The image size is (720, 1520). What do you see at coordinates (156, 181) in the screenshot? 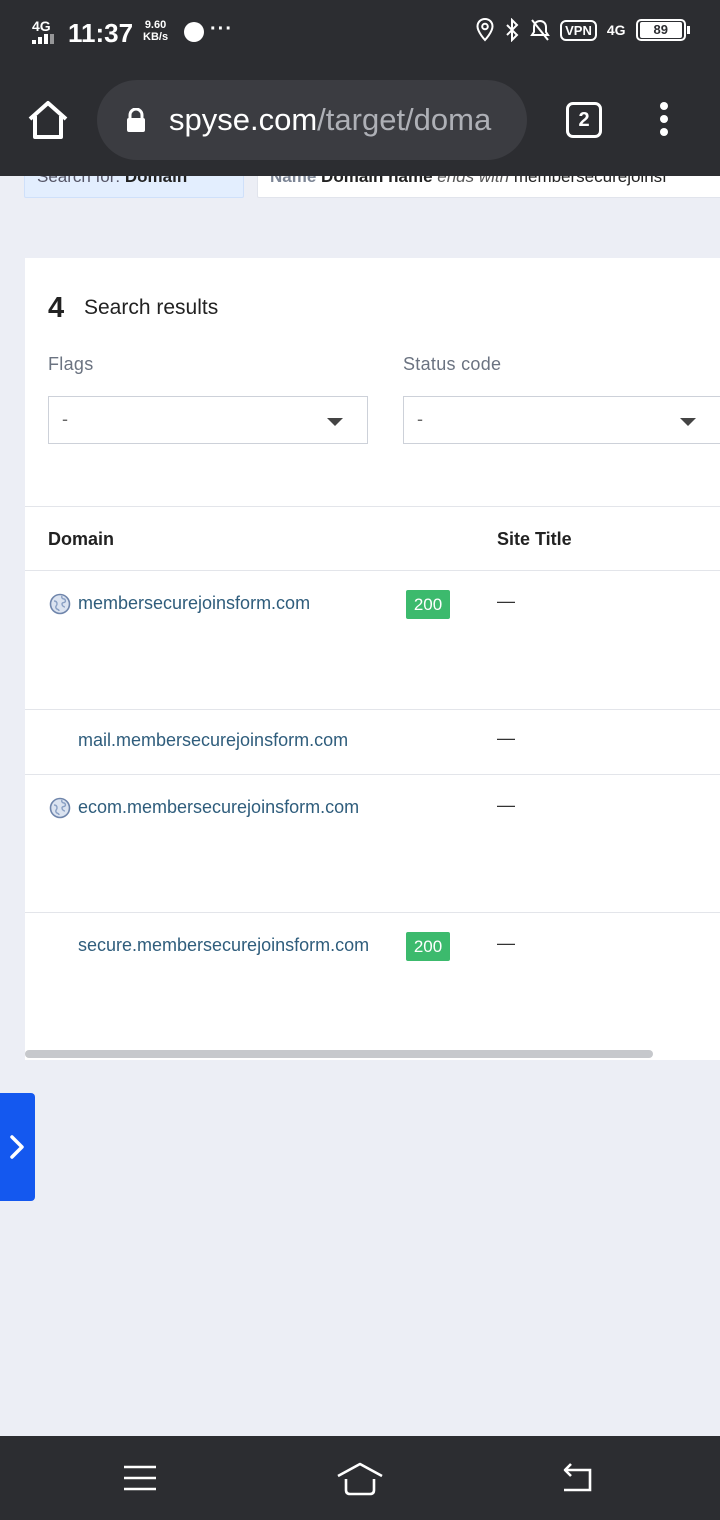
I see `search-for-value: Domain` at bounding box center [156, 181].